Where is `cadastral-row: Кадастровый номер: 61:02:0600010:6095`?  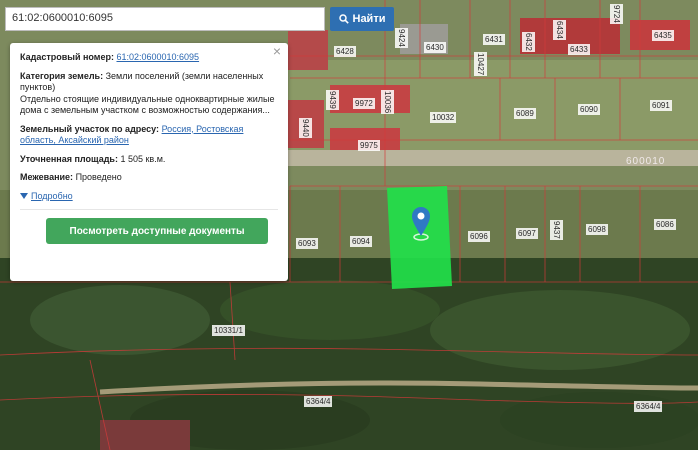 cadastral-row: Кадастровый номер: 61:02:0600010:6095 is located at coordinates (149, 58).